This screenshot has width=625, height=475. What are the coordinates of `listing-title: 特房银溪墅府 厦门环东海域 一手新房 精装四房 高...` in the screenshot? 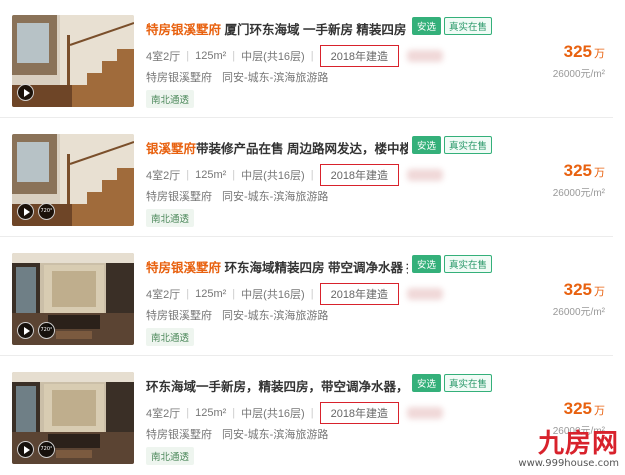 It's located at (277, 28).